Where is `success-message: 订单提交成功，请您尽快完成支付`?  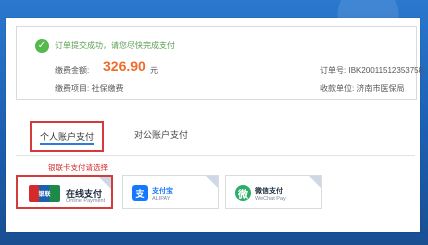 success-message: 订单提交成功，请您尽快完成支付 is located at coordinates (115, 45).